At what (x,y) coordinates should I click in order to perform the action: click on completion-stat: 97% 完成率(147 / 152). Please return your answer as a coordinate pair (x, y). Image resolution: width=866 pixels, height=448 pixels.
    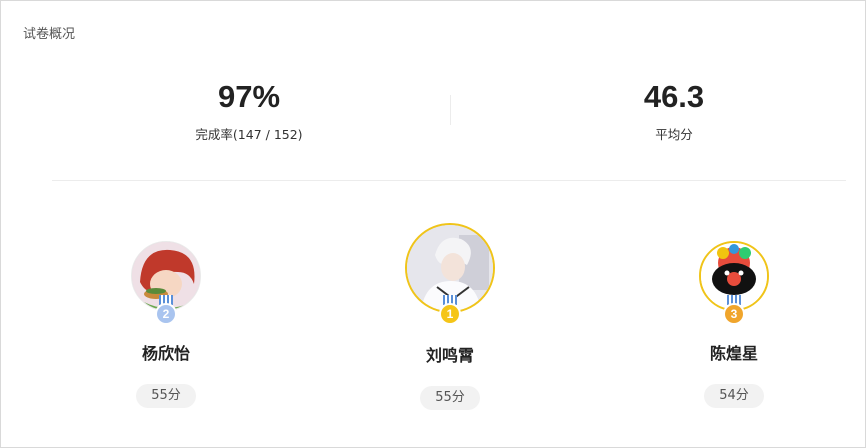
    Looking at the image, I should click on (249, 111).